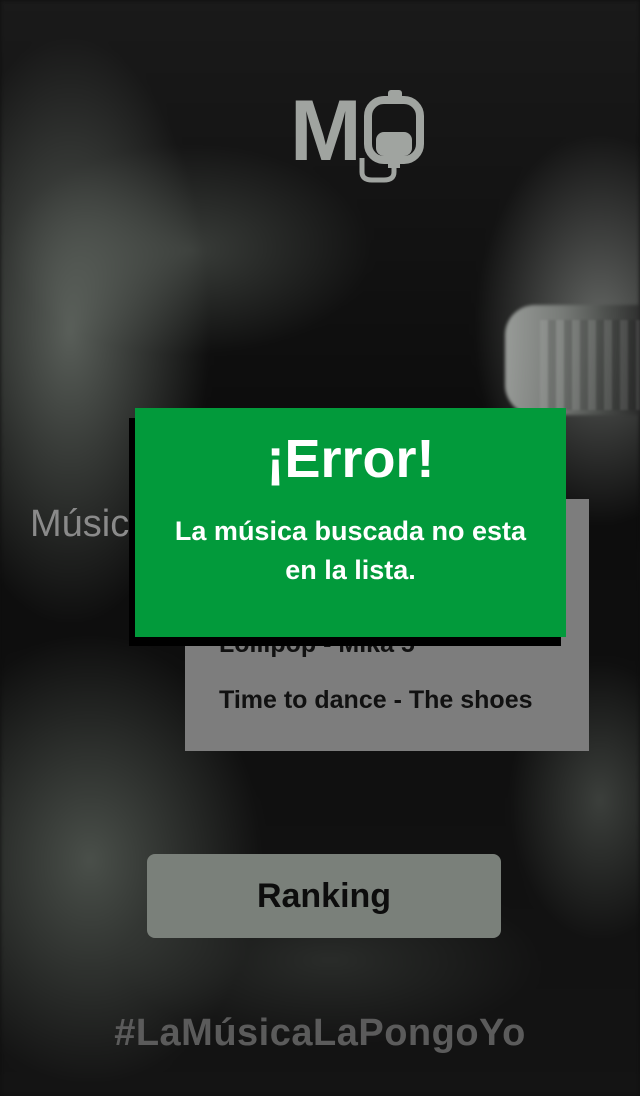 The image size is (640, 1096). I want to click on hashtag-slogan: #LaMúsicaLaPongoYo, so click(320, 1033).